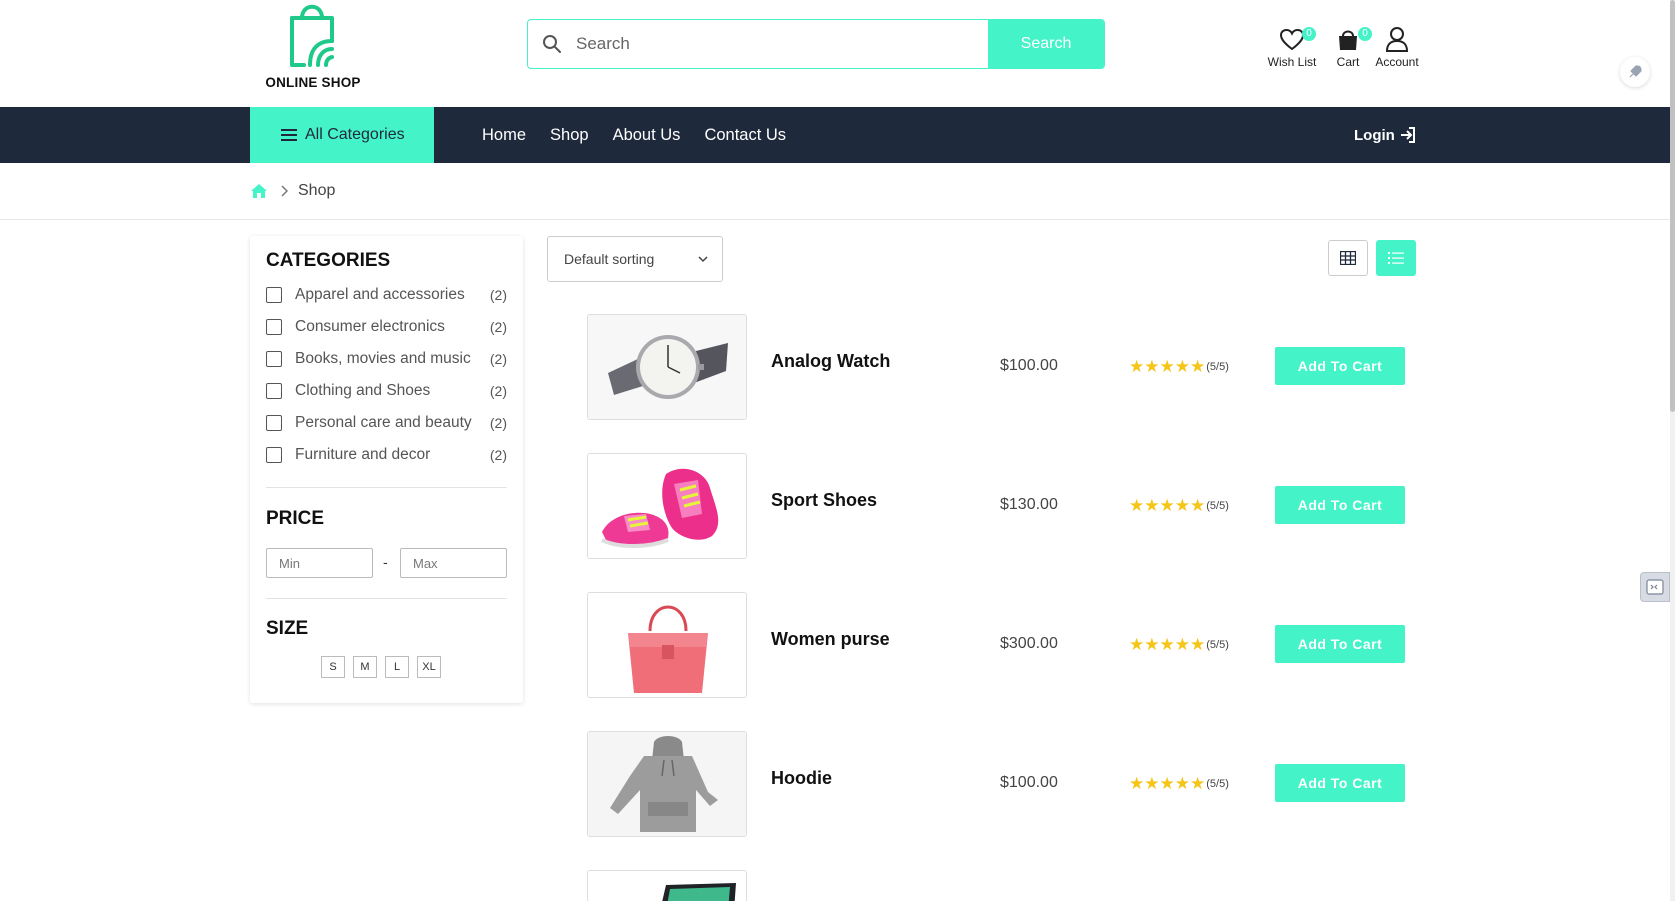 The width and height of the screenshot is (1675, 901). I want to click on product-price: $300.00, so click(1029, 643).